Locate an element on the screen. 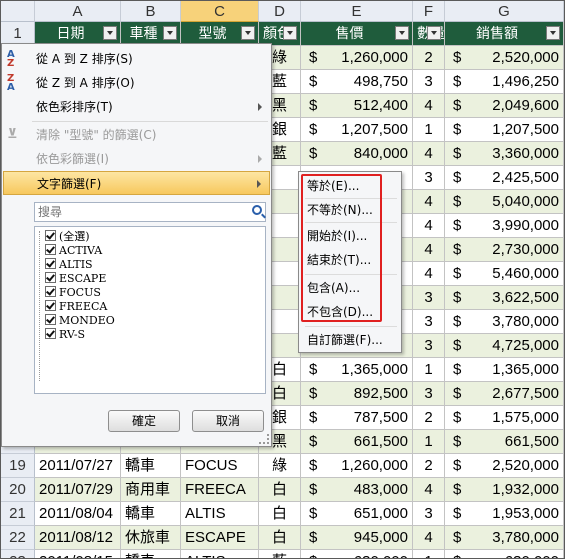 This screenshot has width=565, height=559. table-cell-price: $1,207,500 is located at coordinates (357, 130).